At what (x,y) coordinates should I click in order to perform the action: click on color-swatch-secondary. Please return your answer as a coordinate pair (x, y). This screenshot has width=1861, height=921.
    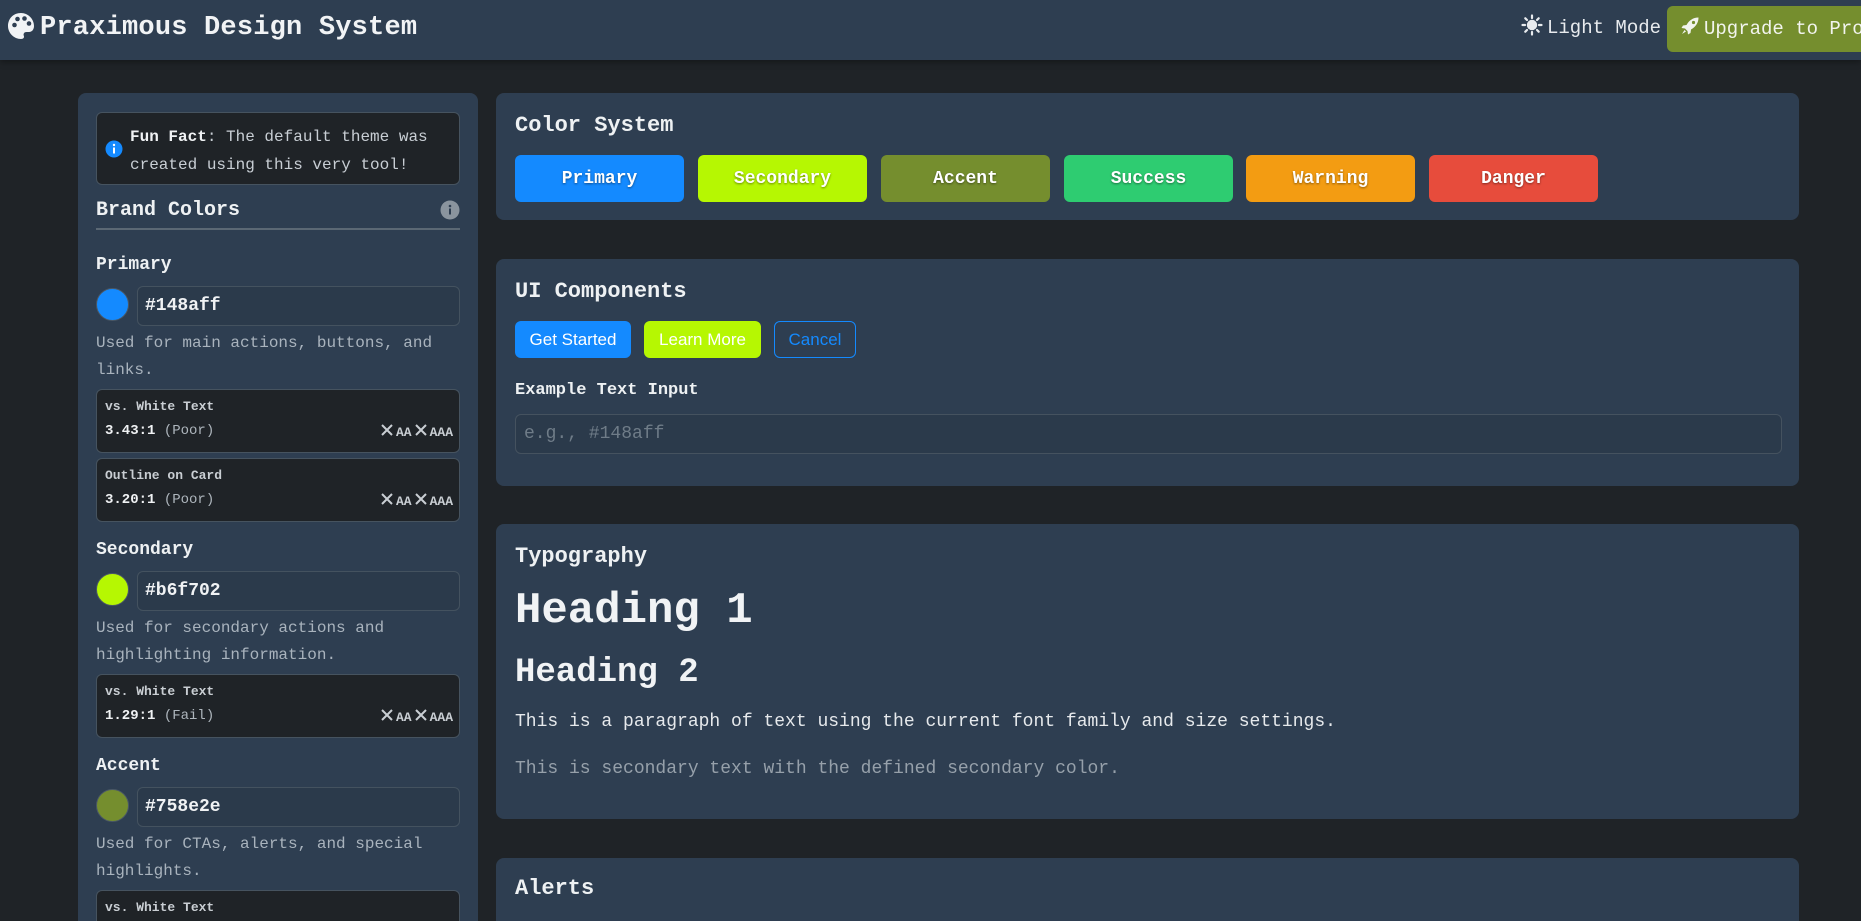
    Looking at the image, I should click on (112, 589).